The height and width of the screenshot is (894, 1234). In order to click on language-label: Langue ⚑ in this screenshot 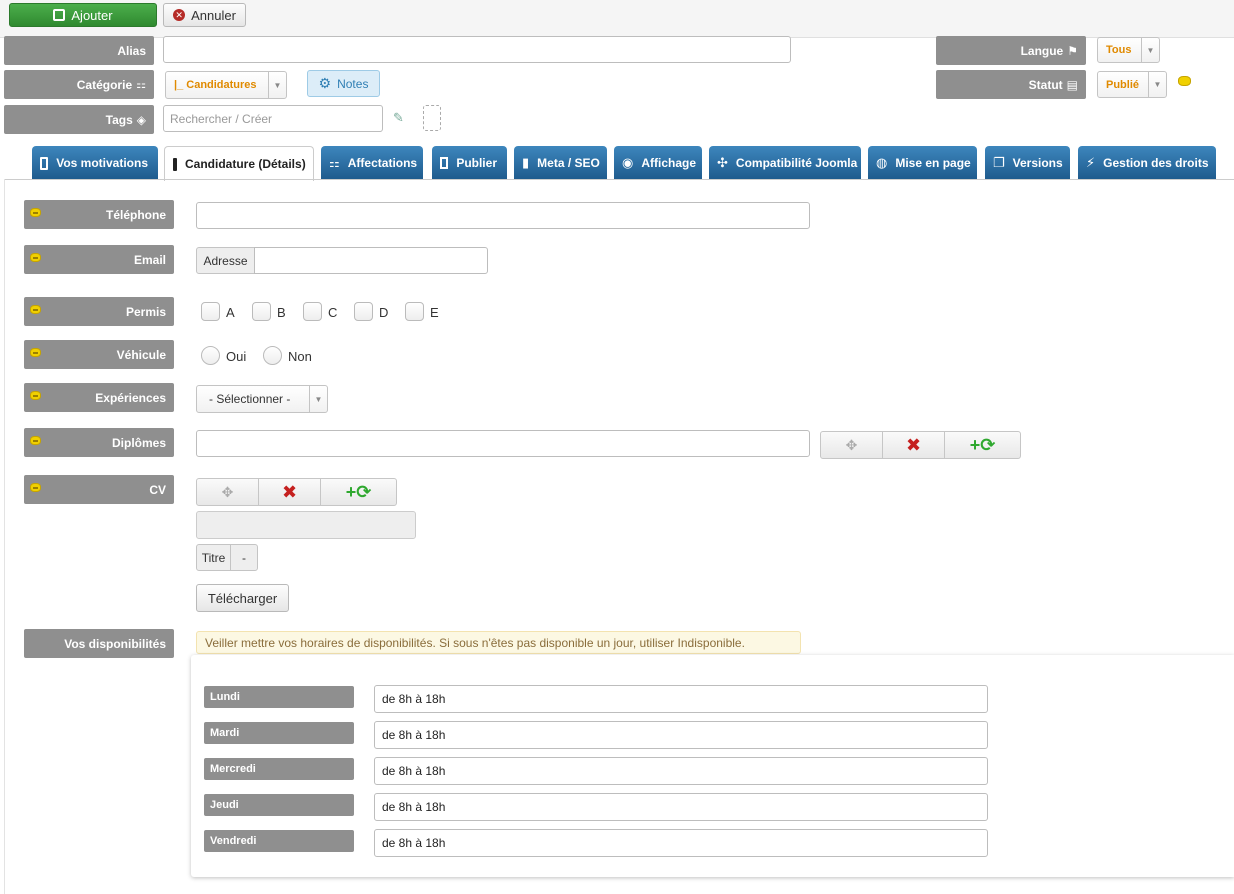, I will do `click(1011, 50)`.